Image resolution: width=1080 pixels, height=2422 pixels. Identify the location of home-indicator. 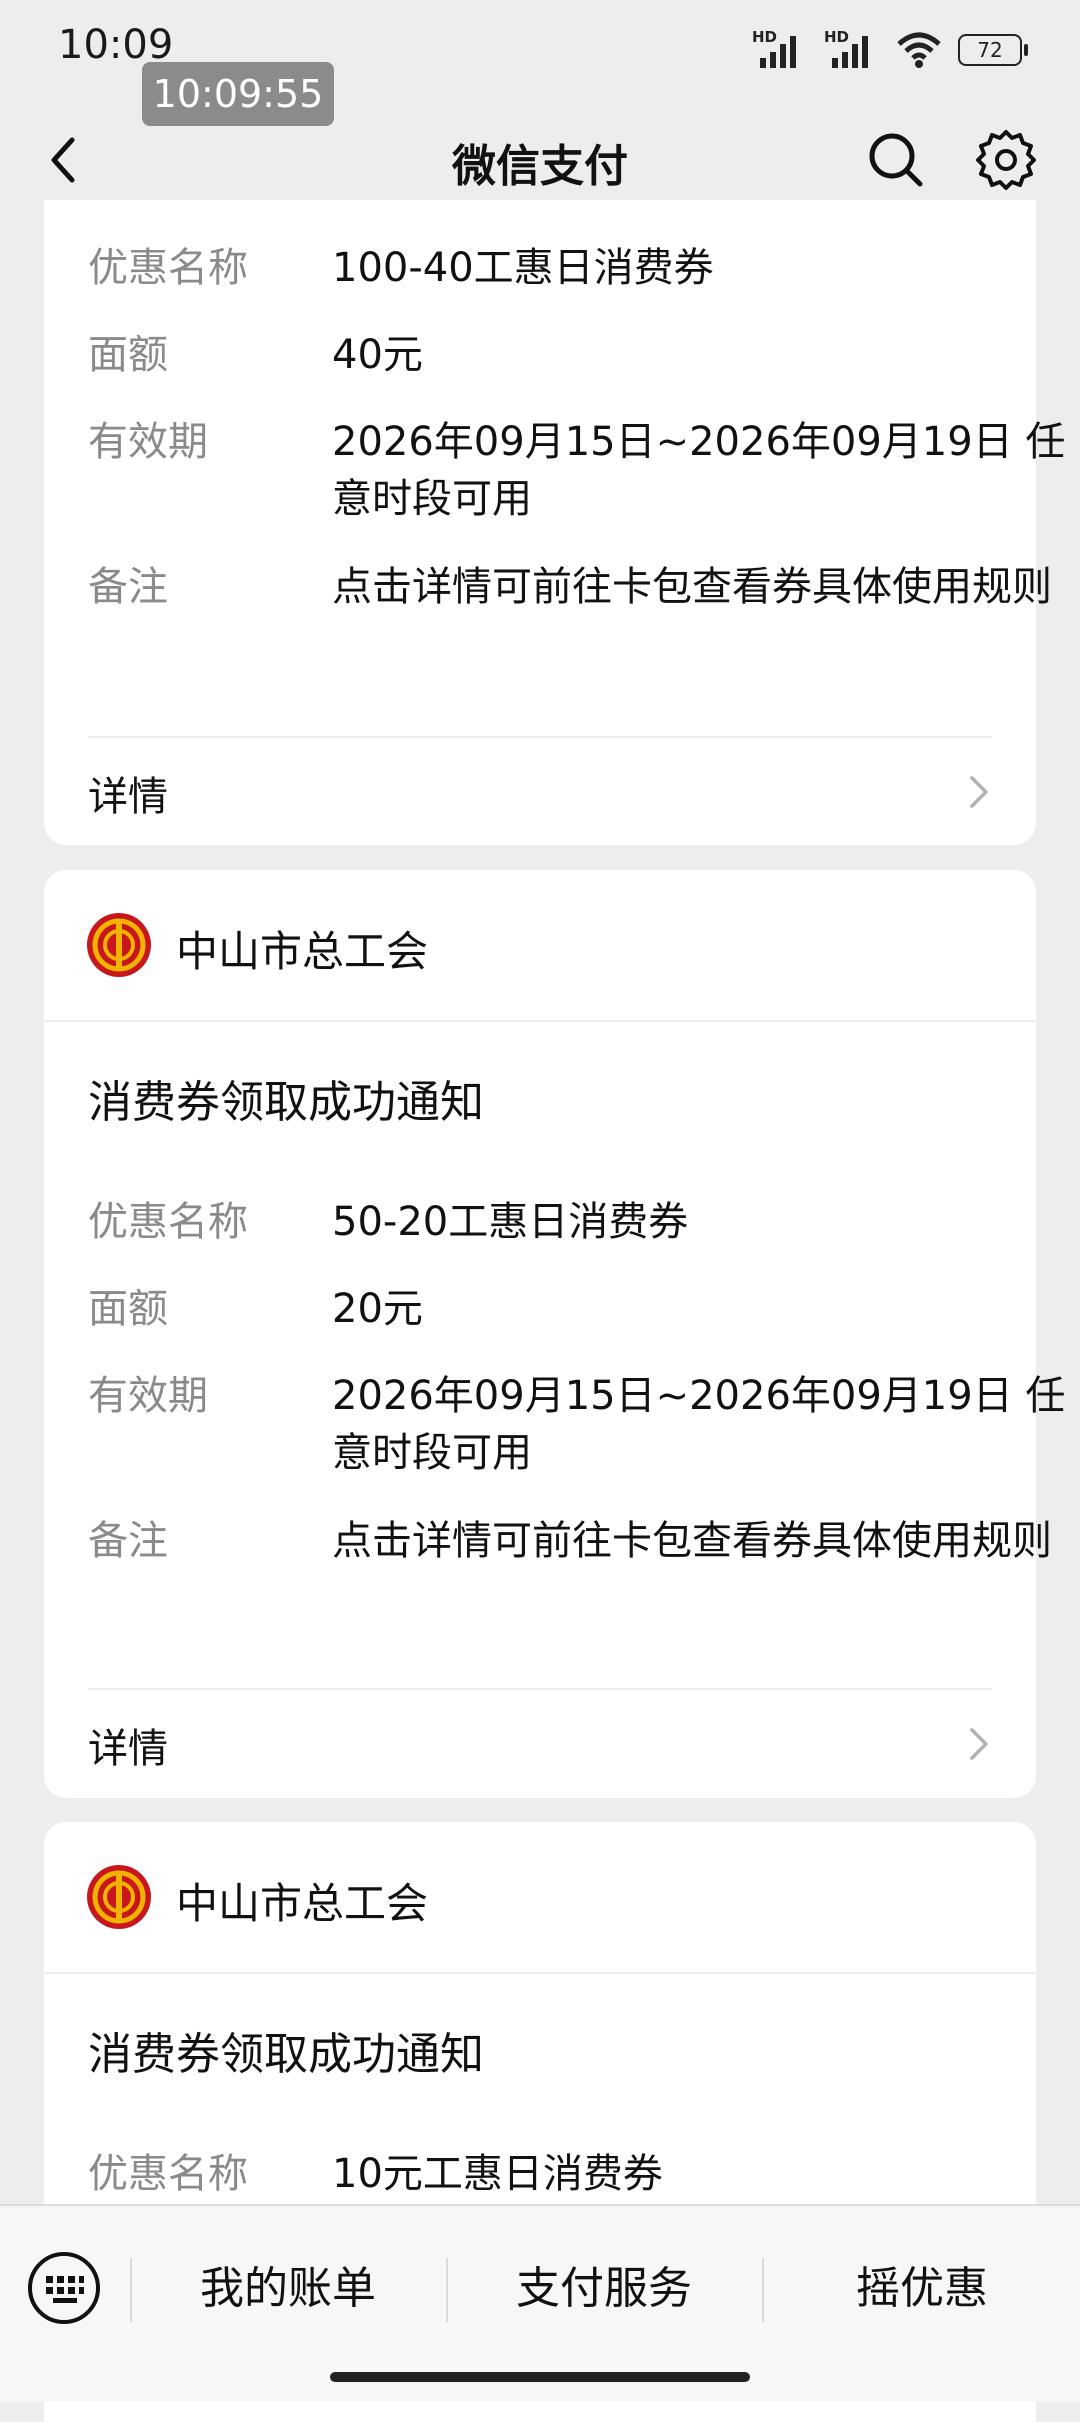
(540, 2377).